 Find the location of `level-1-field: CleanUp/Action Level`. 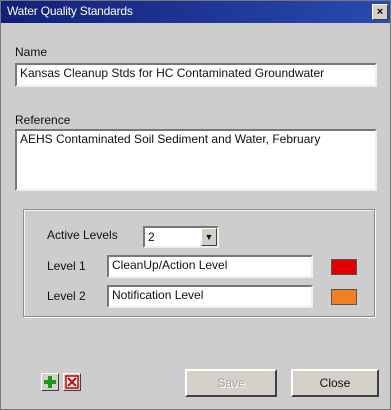

level-1-field: CleanUp/Action Level is located at coordinates (210, 266).